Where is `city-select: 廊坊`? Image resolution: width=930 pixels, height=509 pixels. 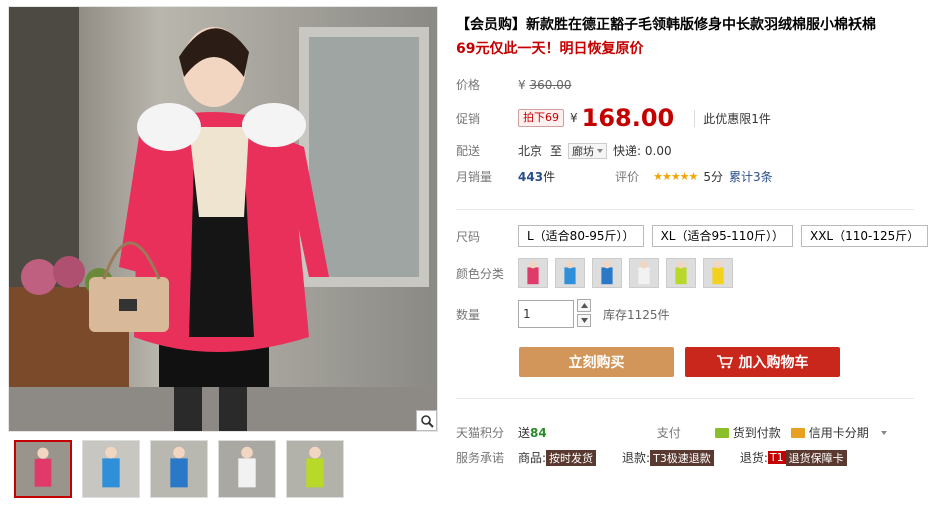 city-select: 廊坊 is located at coordinates (588, 150).